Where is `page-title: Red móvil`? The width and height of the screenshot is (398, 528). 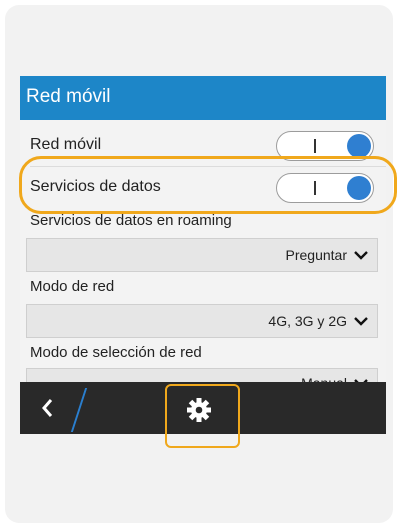
page-title: Red móvil is located at coordinates (68, 96).